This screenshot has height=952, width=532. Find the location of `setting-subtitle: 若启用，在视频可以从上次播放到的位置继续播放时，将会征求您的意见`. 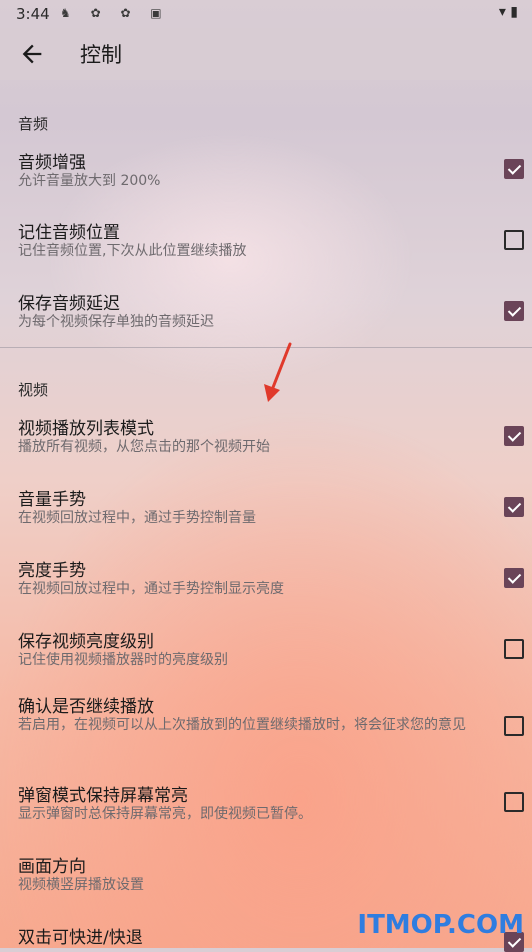

setting-subtitle: 若启用，在视频可以从上次播放到的位置继续播放时，将会征求您的意见 is located at coordinates (242, 725).